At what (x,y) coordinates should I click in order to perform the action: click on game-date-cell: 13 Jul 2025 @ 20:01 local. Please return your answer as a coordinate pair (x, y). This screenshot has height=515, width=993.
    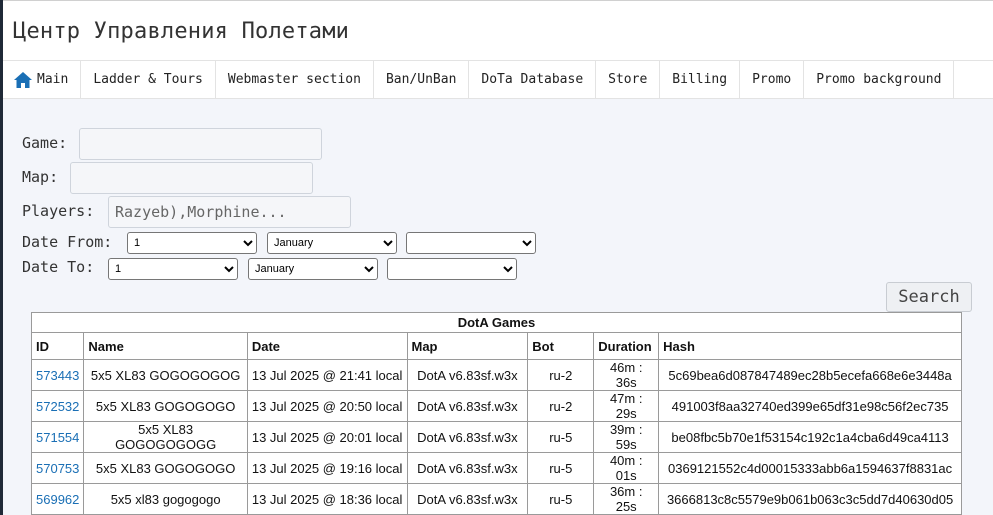
    Looking at the image, I should click on (327, 437).